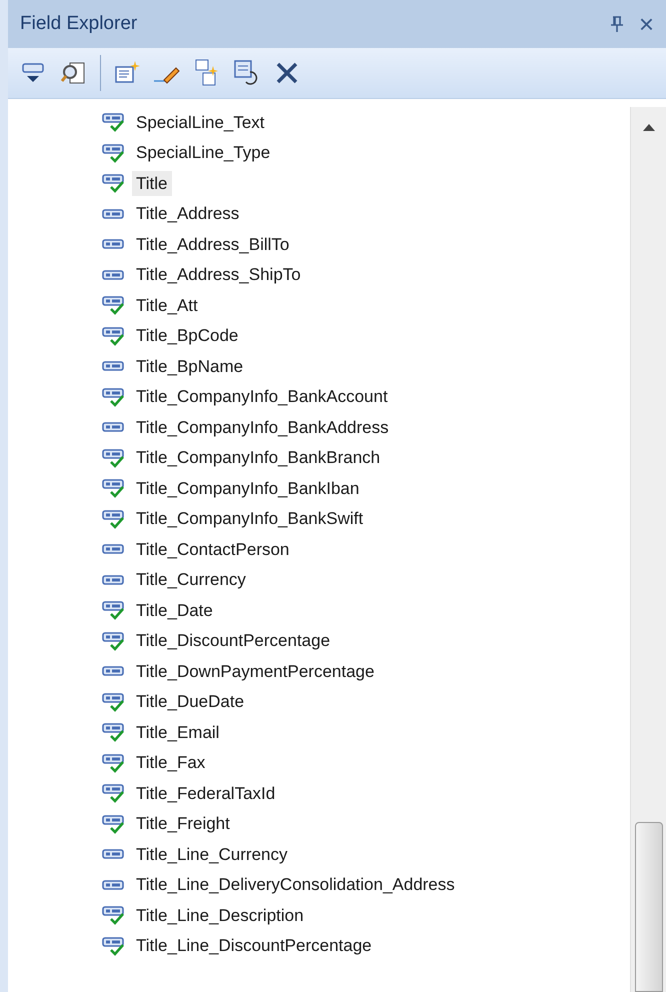  I want to click on field-name: Title_Att, so click(167, 305).